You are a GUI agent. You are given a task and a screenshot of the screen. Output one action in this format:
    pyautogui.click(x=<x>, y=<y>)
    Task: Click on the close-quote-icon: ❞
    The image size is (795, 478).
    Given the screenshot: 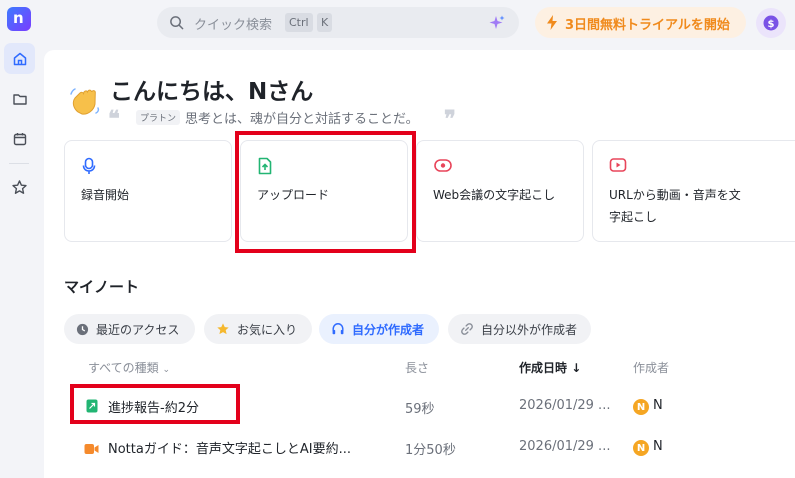 What is the action you would take?
    pyautogui.click(x=450, y=119)
    